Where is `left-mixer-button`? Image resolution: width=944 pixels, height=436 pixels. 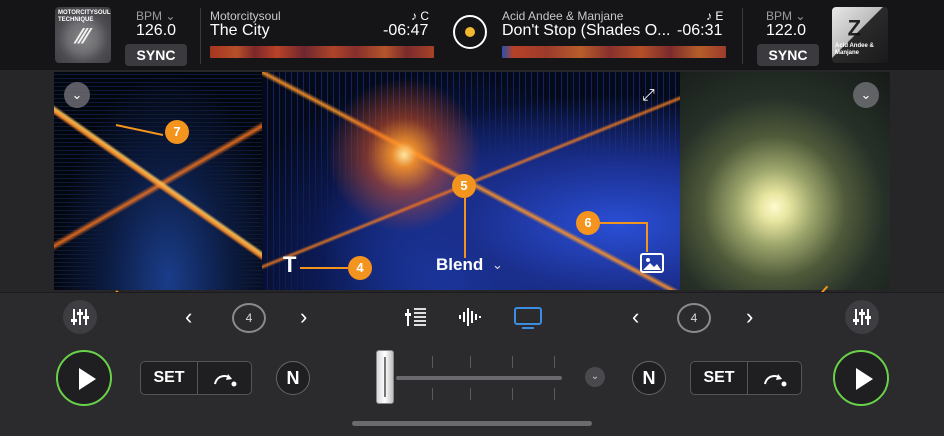 left-mixer-button is located at coordinates (80, 317).